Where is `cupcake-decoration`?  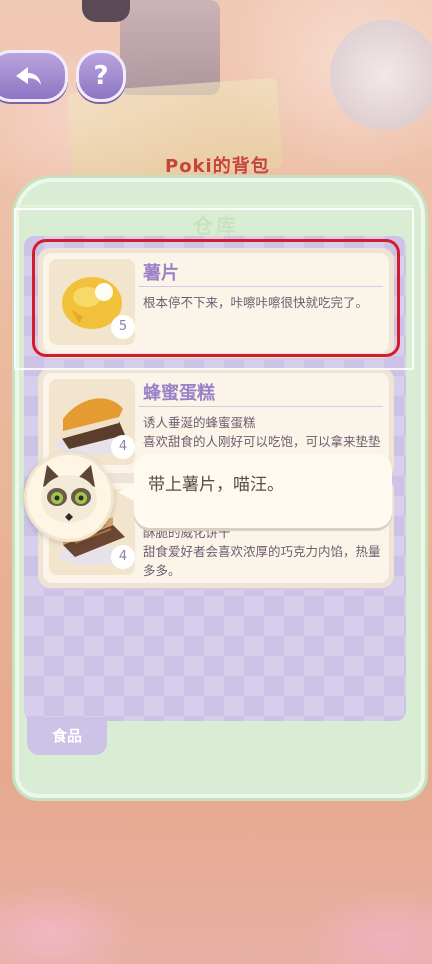 cupcake-decoration is located at coordinates (381, 75).